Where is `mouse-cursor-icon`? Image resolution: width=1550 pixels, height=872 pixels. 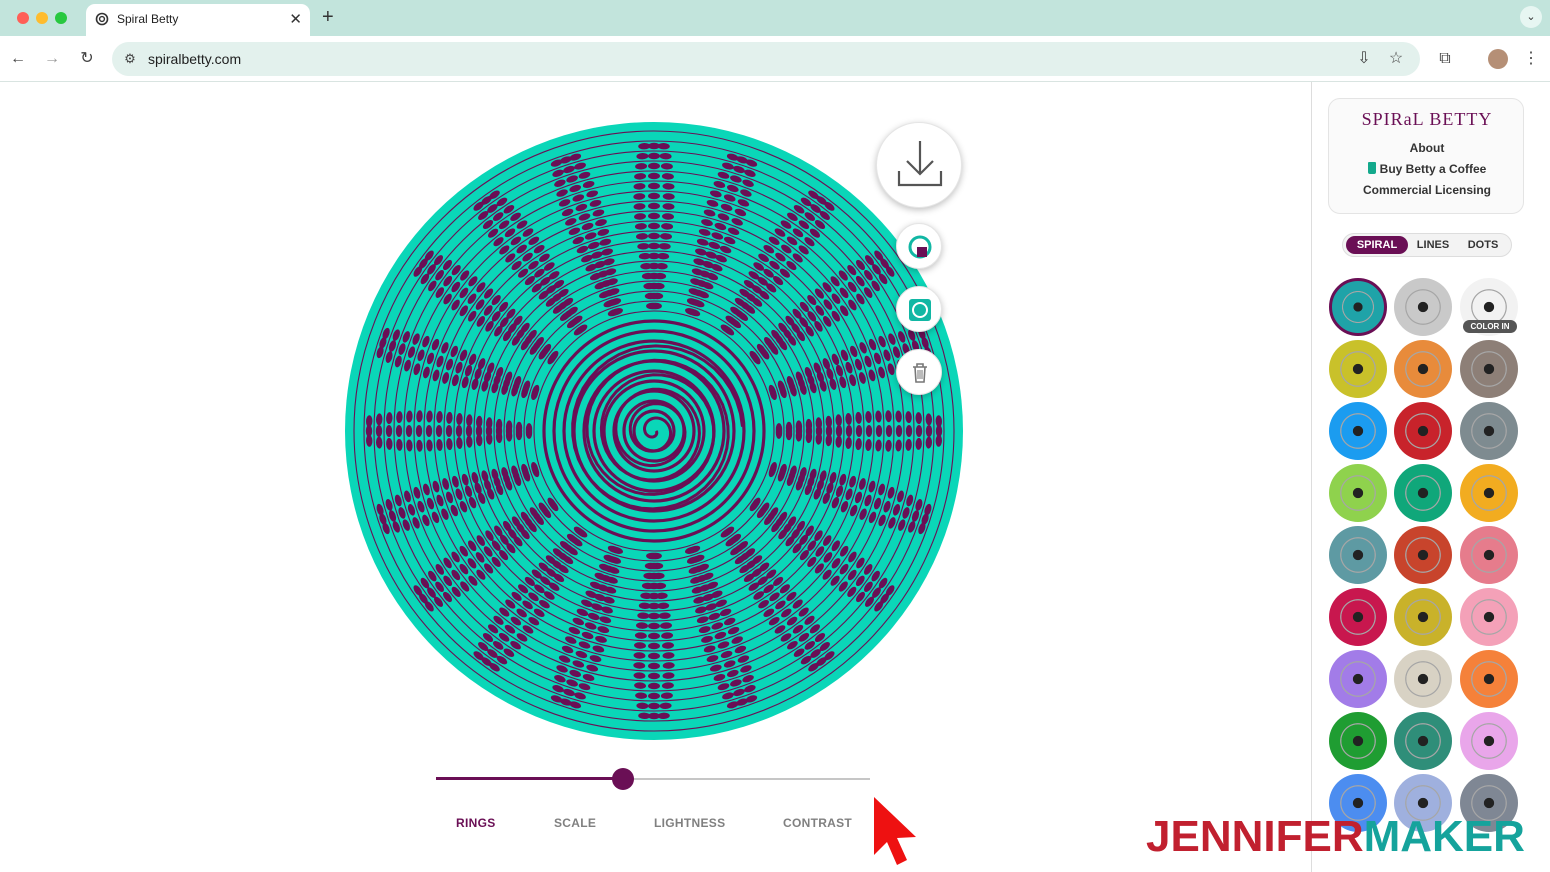
mouse-cursor-icon is located at coordinates (895, 831).